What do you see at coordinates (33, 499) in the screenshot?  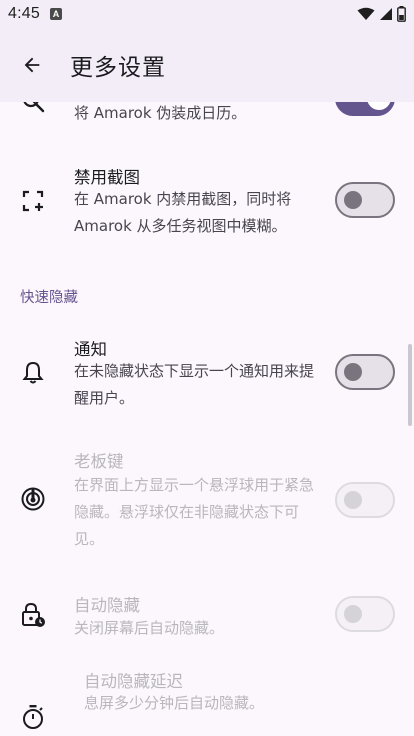 I see `touch-icon` at bounding box center [33, 499].